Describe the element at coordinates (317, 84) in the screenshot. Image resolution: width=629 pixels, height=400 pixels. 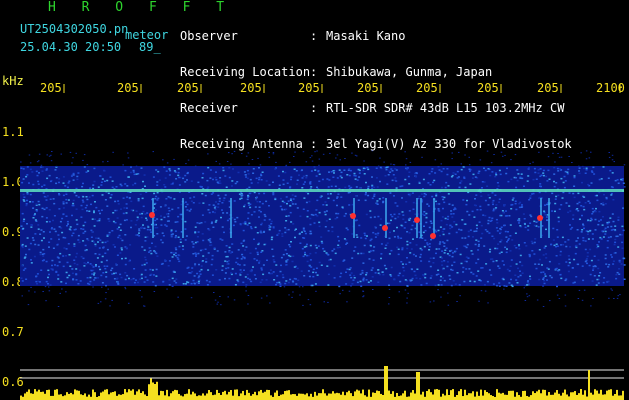
I see `header-colons: : : : :` at that location.